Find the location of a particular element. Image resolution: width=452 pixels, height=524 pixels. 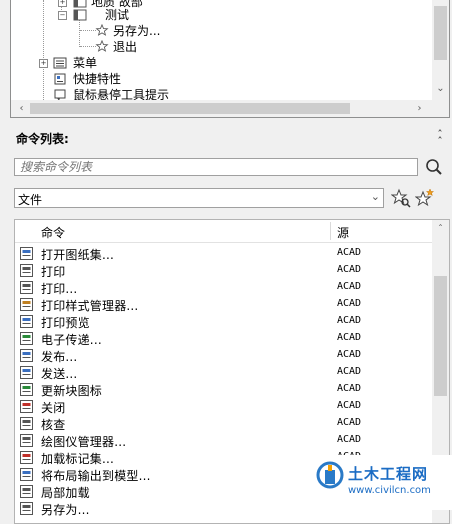

watermark-url: www.civilcn.com is located at coordinates (389, 490).